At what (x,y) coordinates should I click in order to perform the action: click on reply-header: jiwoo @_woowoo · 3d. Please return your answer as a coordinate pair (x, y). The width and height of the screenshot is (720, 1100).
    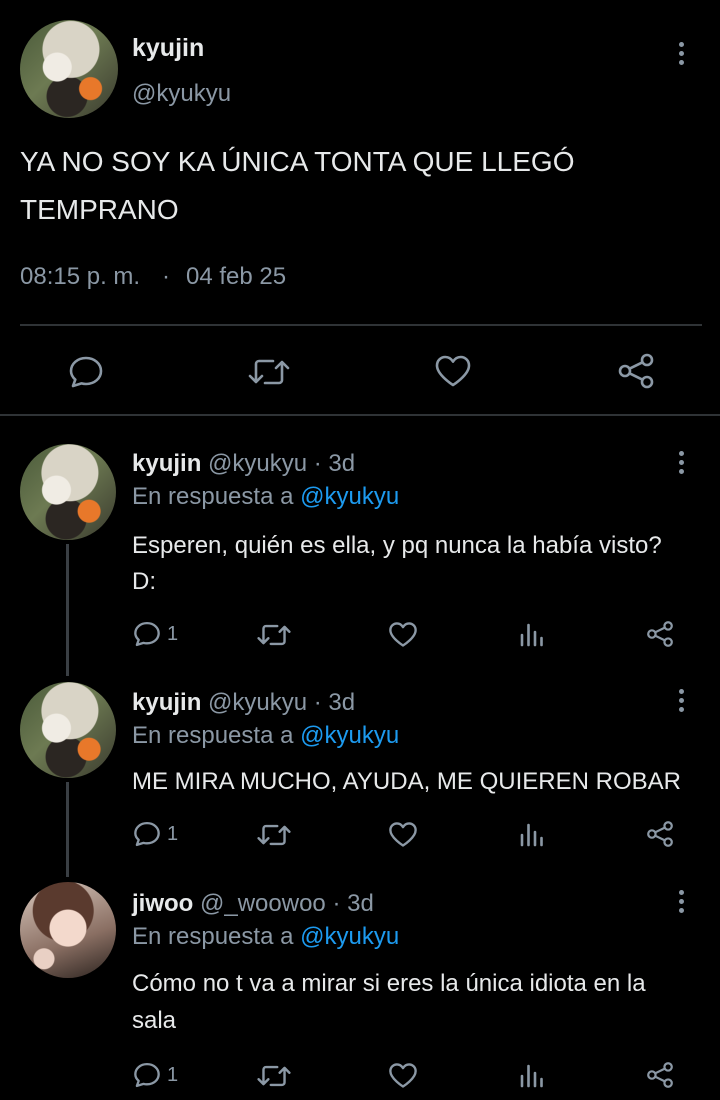
    Looking at the image, I should click on (253, 904).